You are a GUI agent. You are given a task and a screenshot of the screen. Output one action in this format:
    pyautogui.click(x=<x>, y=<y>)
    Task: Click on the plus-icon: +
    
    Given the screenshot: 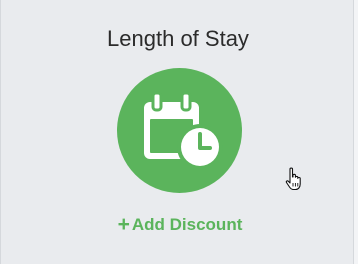 What is the action you would take?
    pyautogui.click(x=123, y=224)
    